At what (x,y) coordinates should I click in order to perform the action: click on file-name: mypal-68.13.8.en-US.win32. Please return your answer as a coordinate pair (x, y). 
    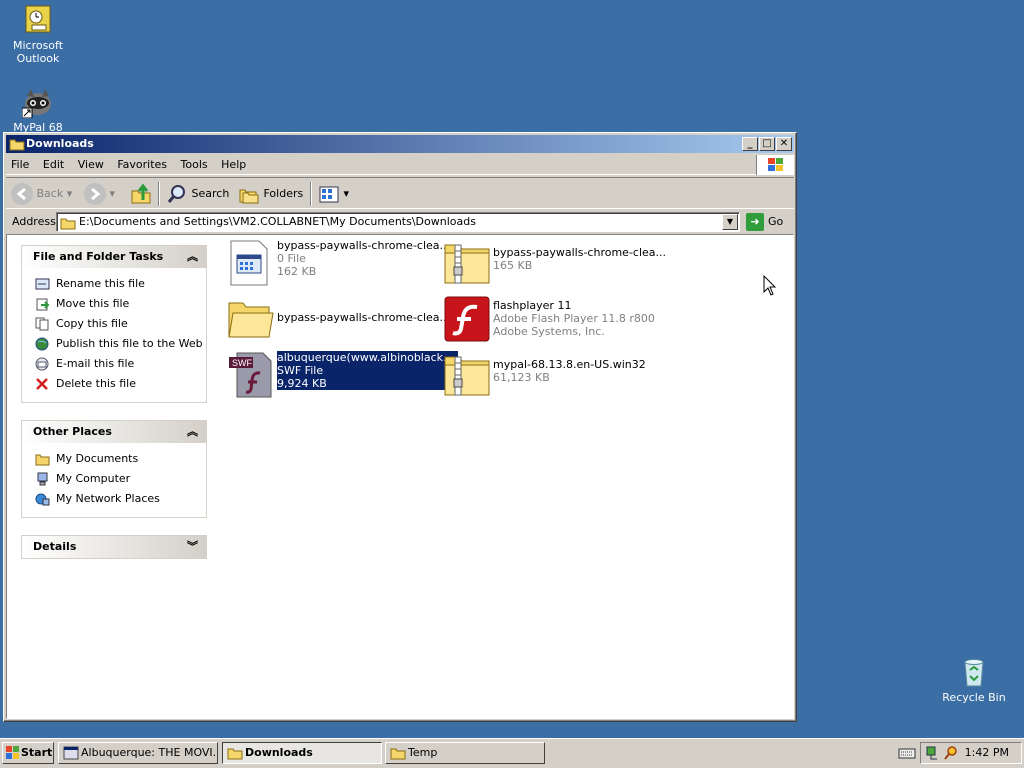
    Looking at the image, I should click on (569, 364).